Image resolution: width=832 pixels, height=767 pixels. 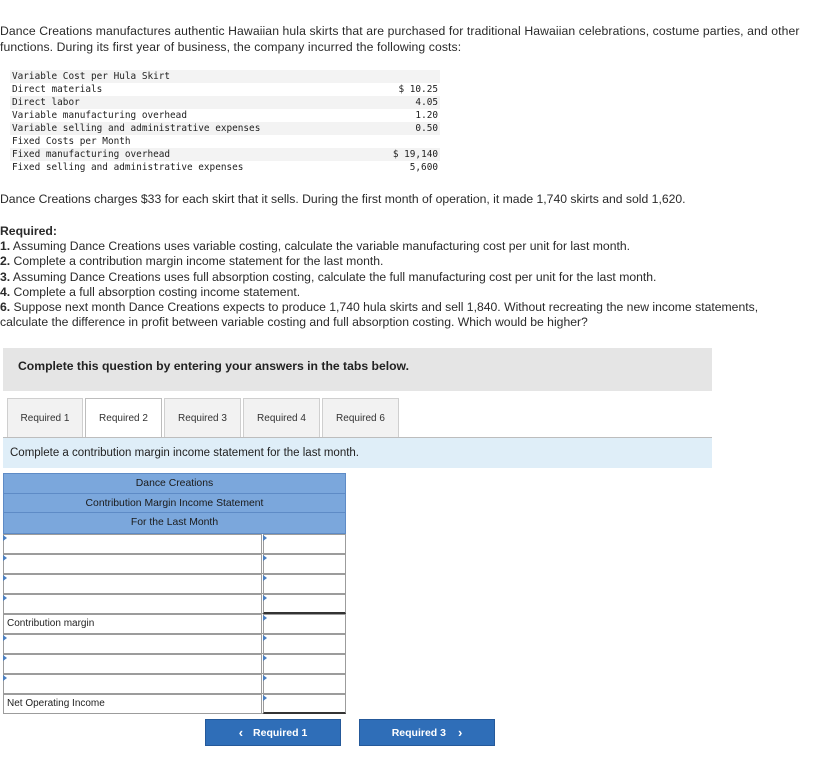 I want to click on statement-label: Contribution margin, so click(x=132, y=623).